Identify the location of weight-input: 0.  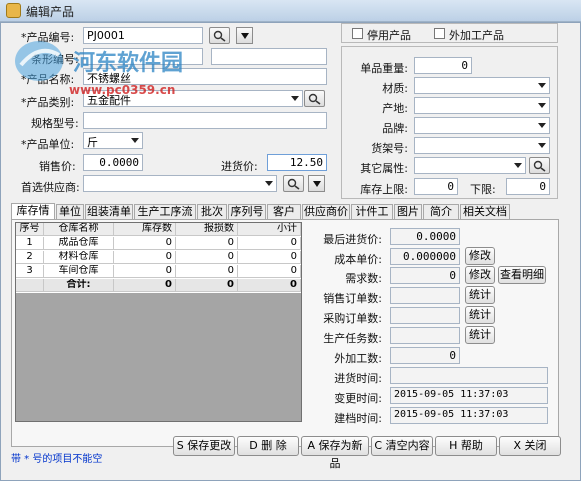
(443, 65).